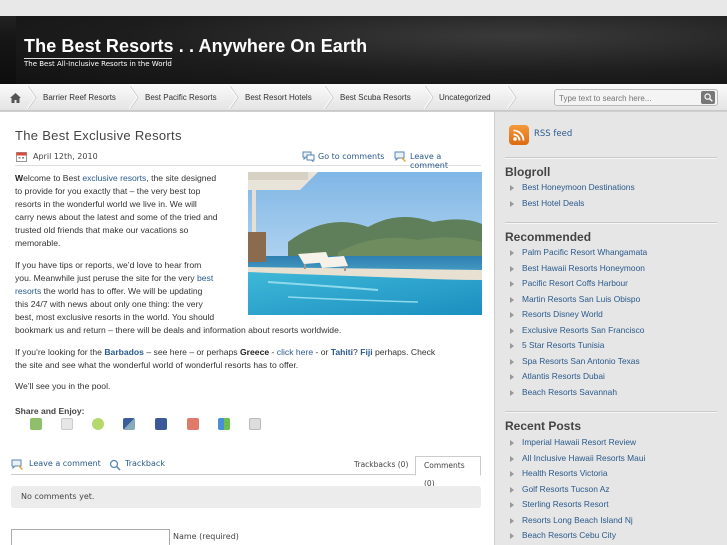 The height and width of the screenshot is (545, 727). Describe the element at coordinates (629, 98) in the screenshot. I see `search-input` at that location.